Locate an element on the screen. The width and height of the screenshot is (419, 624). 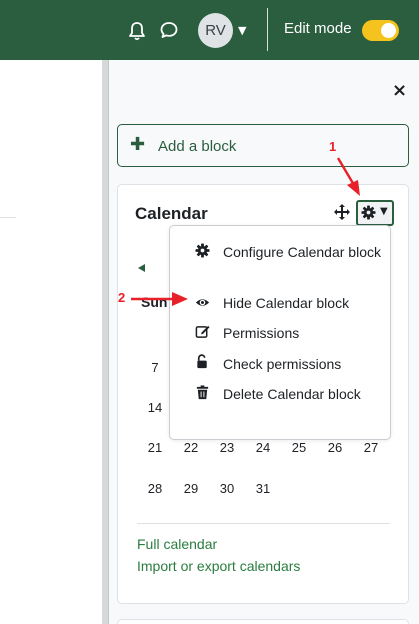
toggle-knob is located at coordinates (388, 30).